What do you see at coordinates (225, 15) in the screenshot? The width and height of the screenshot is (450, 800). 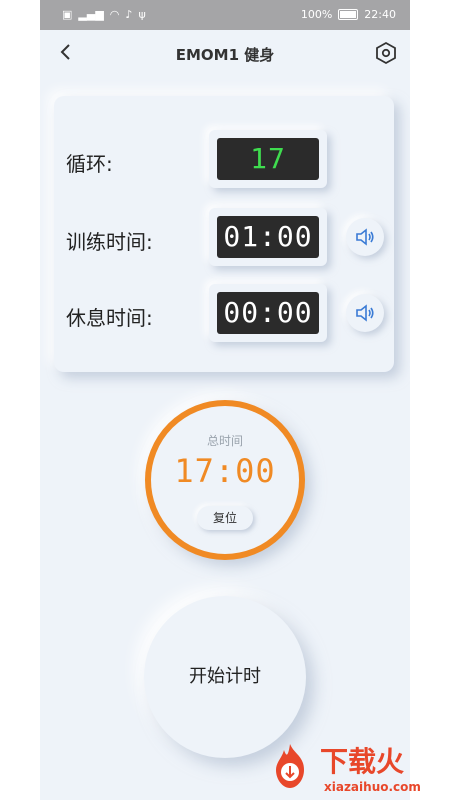 I see `status-bar: ▣ ▂▄▆ ◠ ♪ ψ 100% 22:40` at bounding box center [225, 15].